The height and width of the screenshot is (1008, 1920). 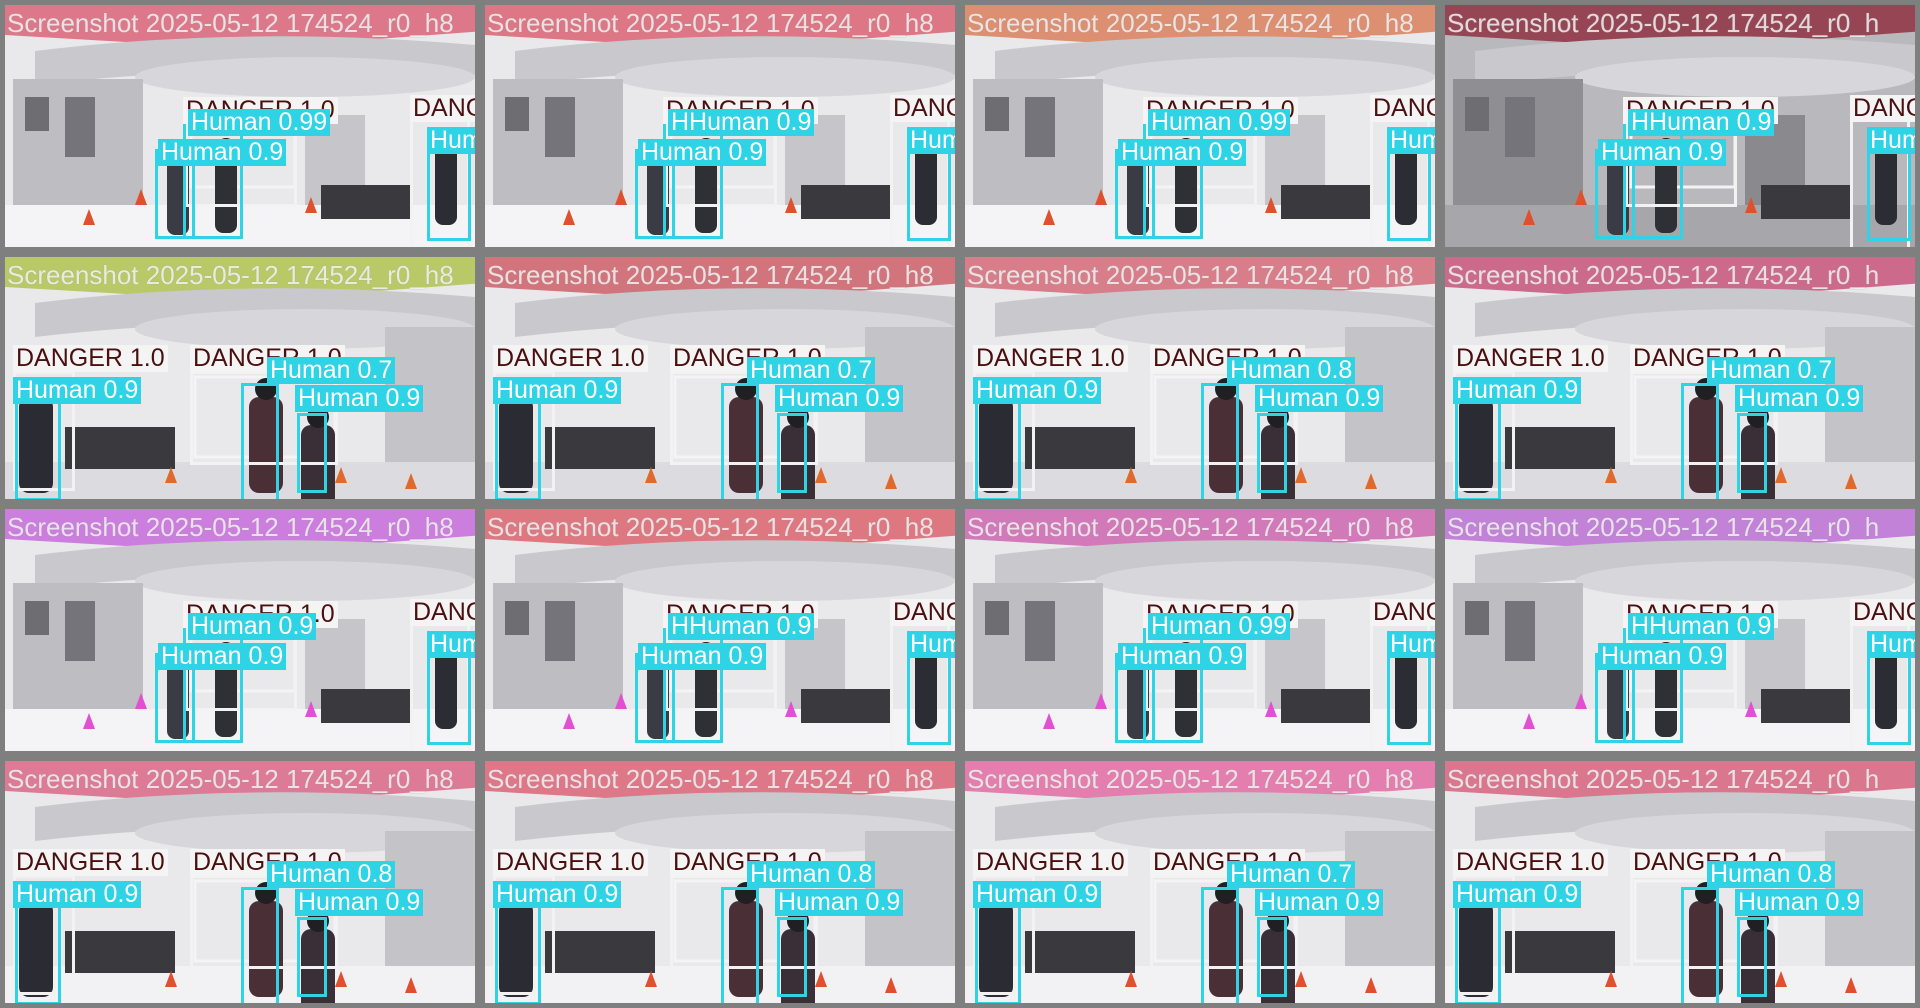 I want to click on human-label: Human 0.7, so click(x=331, y=370).